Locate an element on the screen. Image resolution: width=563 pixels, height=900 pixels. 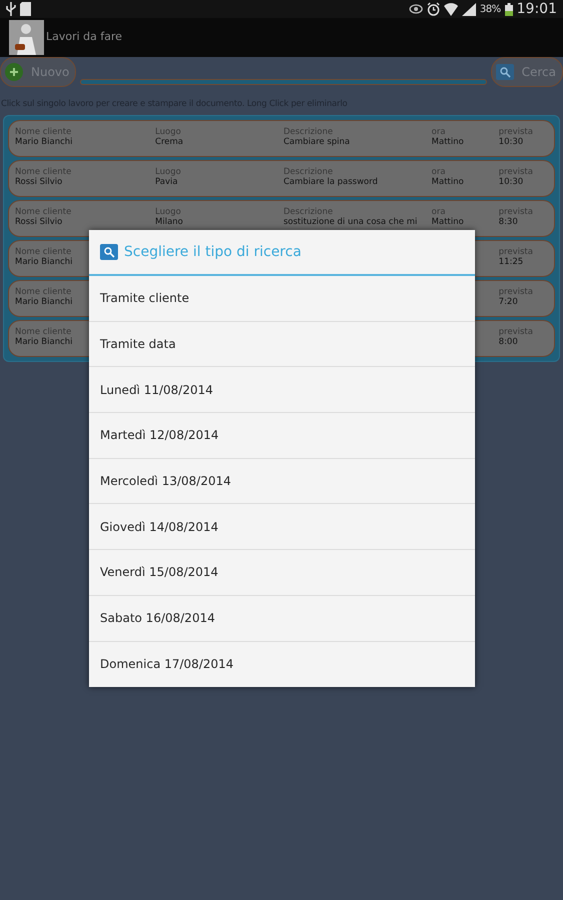
field-value: Cambiare spina is located at coordinates (316, 143).